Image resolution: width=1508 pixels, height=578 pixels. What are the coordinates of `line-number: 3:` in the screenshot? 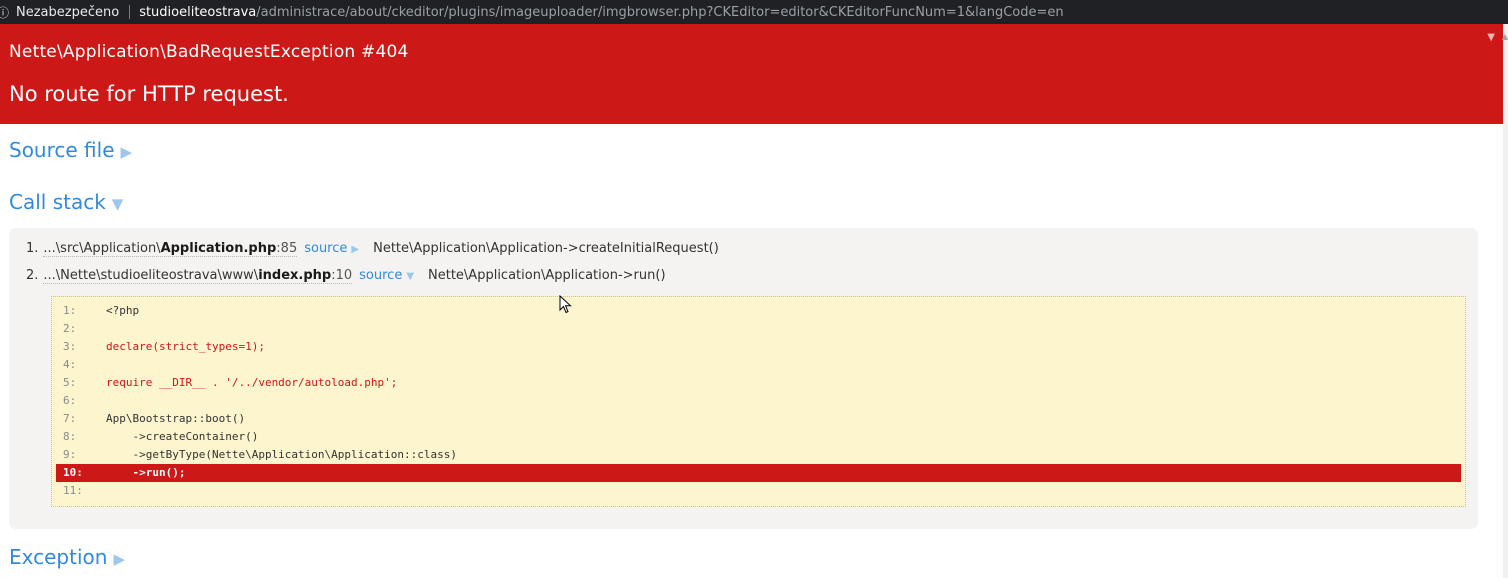 It's located at (70, 346).